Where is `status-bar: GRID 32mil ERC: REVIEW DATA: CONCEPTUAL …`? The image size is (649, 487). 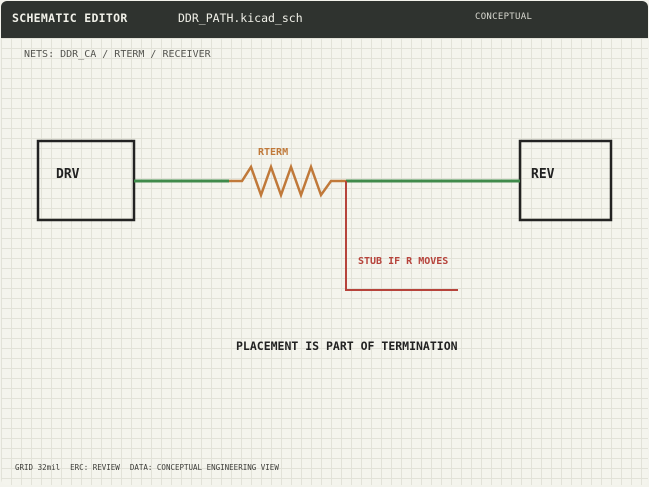
status-bar: GRID 32mil ERC: REVIEW DATA: CONCEPTUAL … is located at coordinates (147, 467).